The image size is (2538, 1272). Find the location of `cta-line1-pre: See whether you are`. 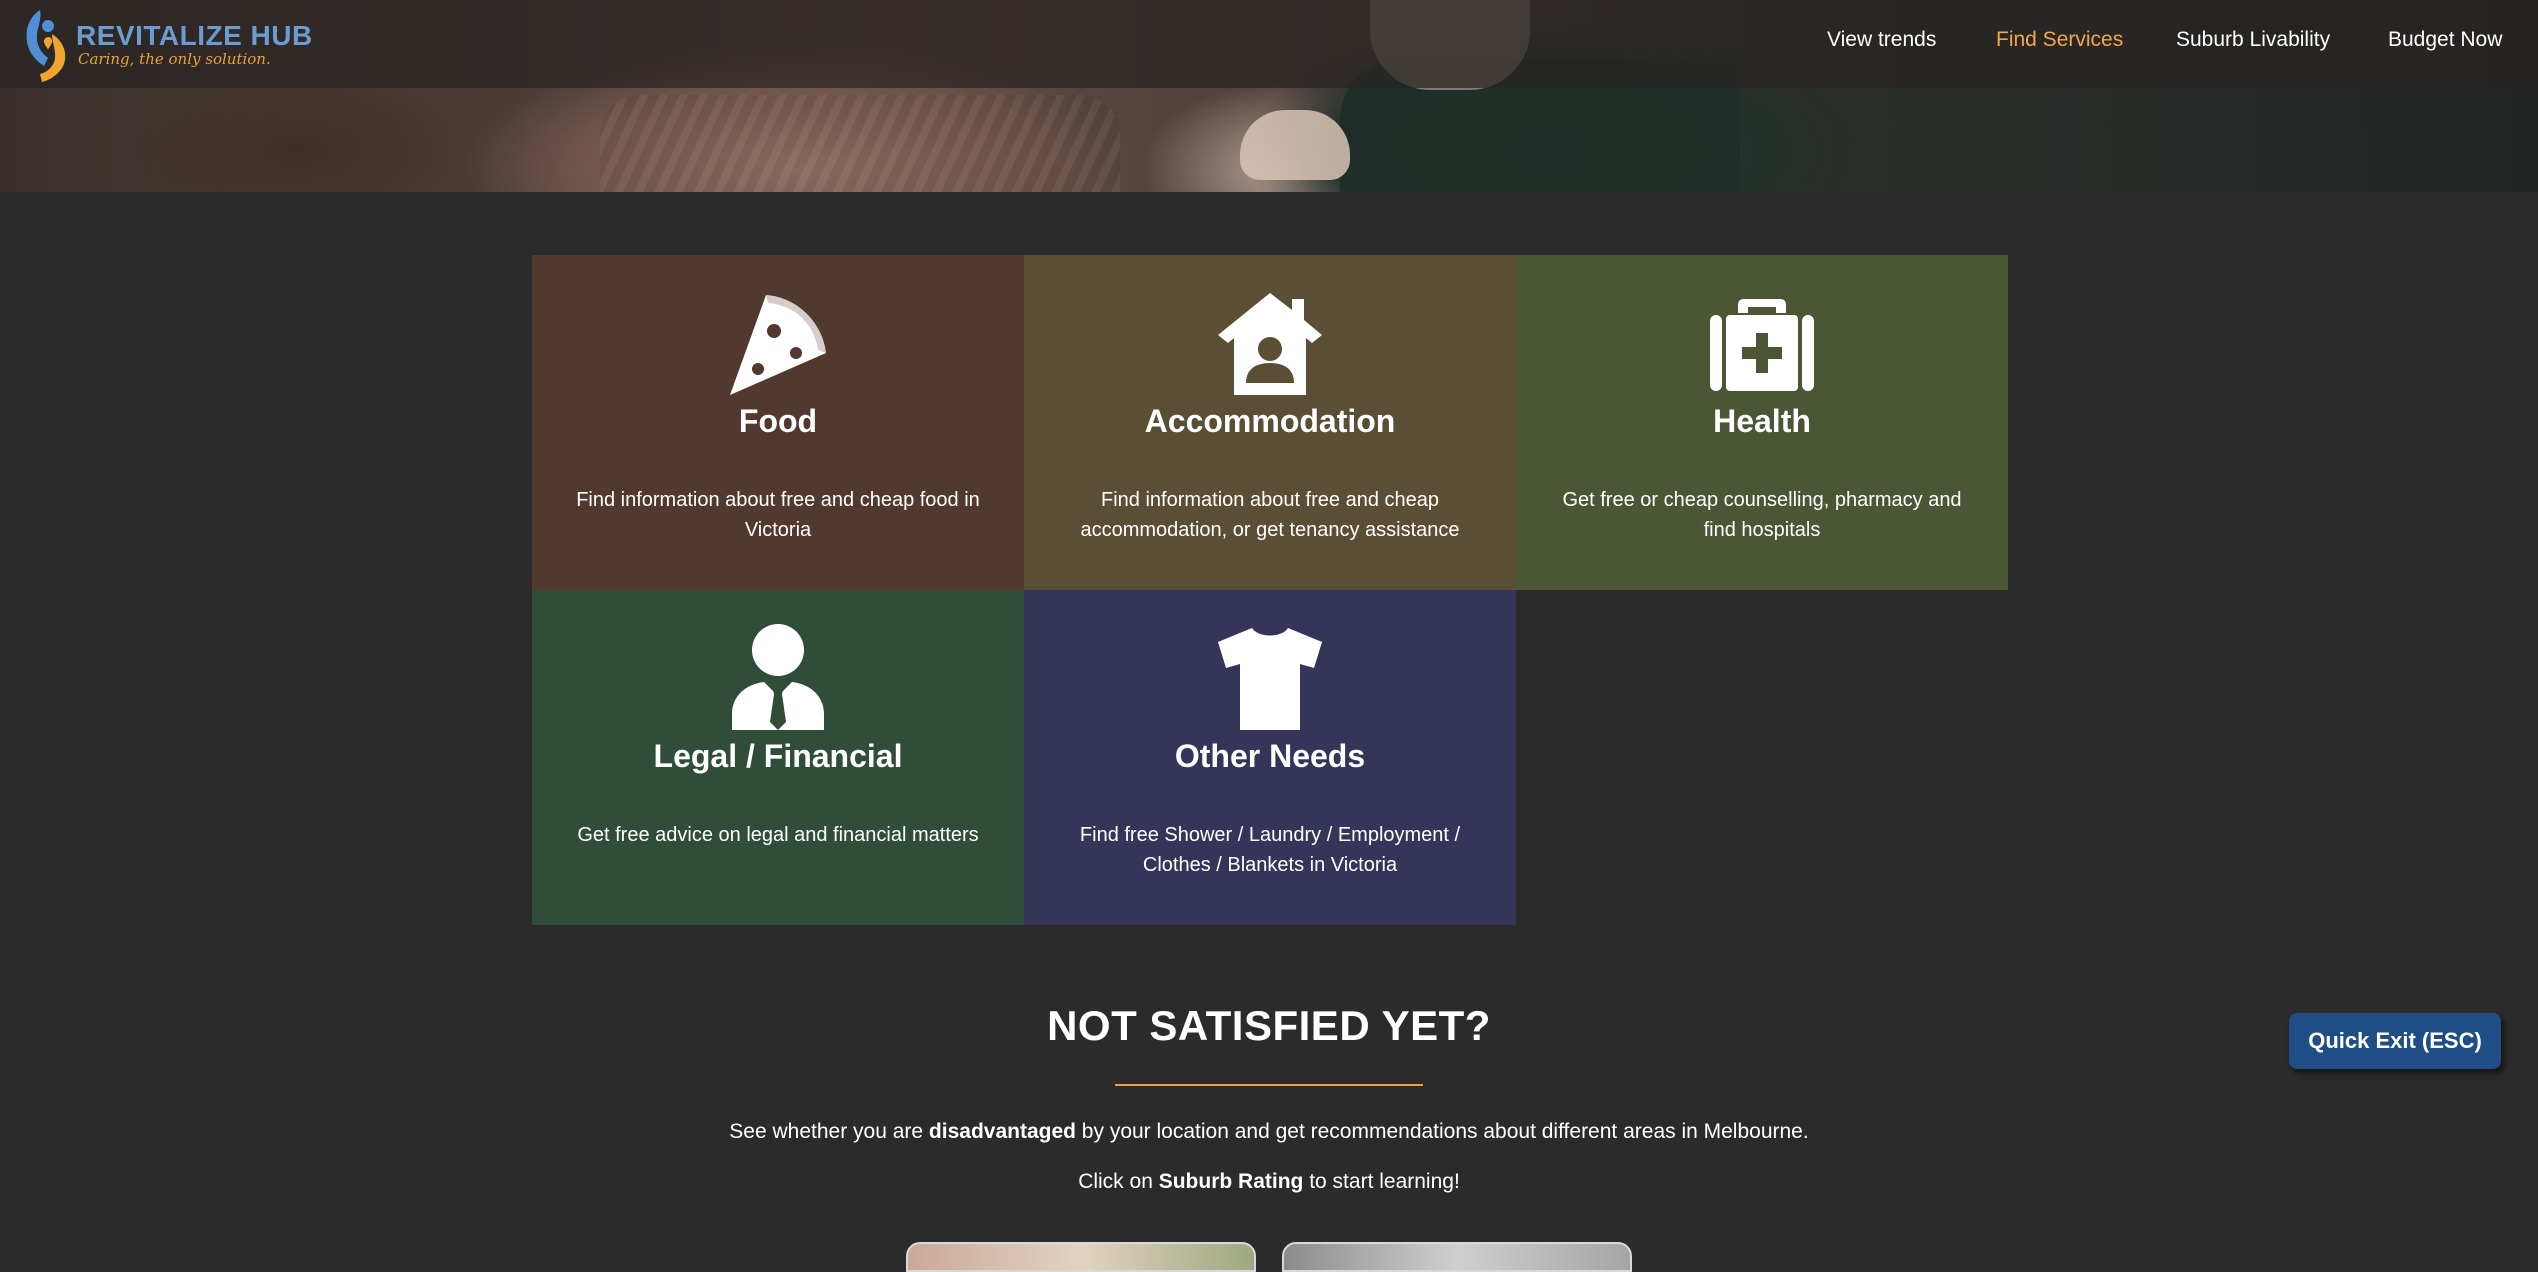

cta-line1-pre: See whether you are is located at coordinates (829, 1131).